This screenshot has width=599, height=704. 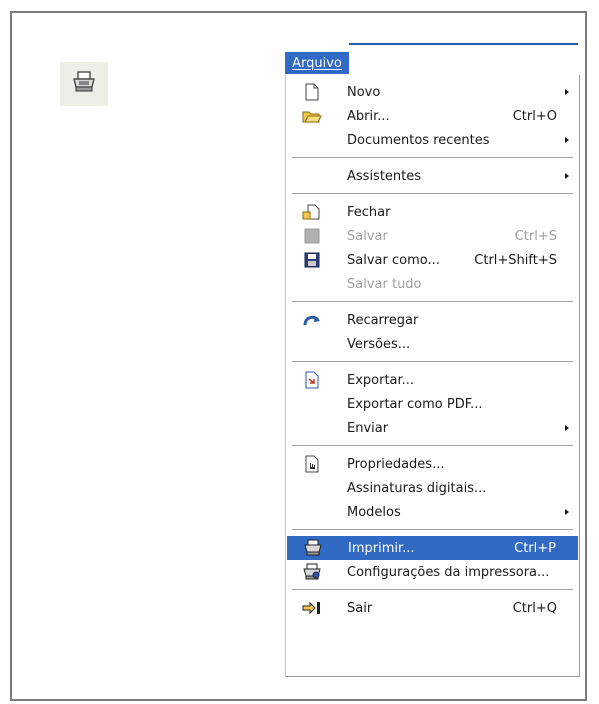 What do you see at coordinates (432, 608) in the screenshot?
I see `menu-item-sair: Sair Ctrl+Q` at bounding box center [432, 608].